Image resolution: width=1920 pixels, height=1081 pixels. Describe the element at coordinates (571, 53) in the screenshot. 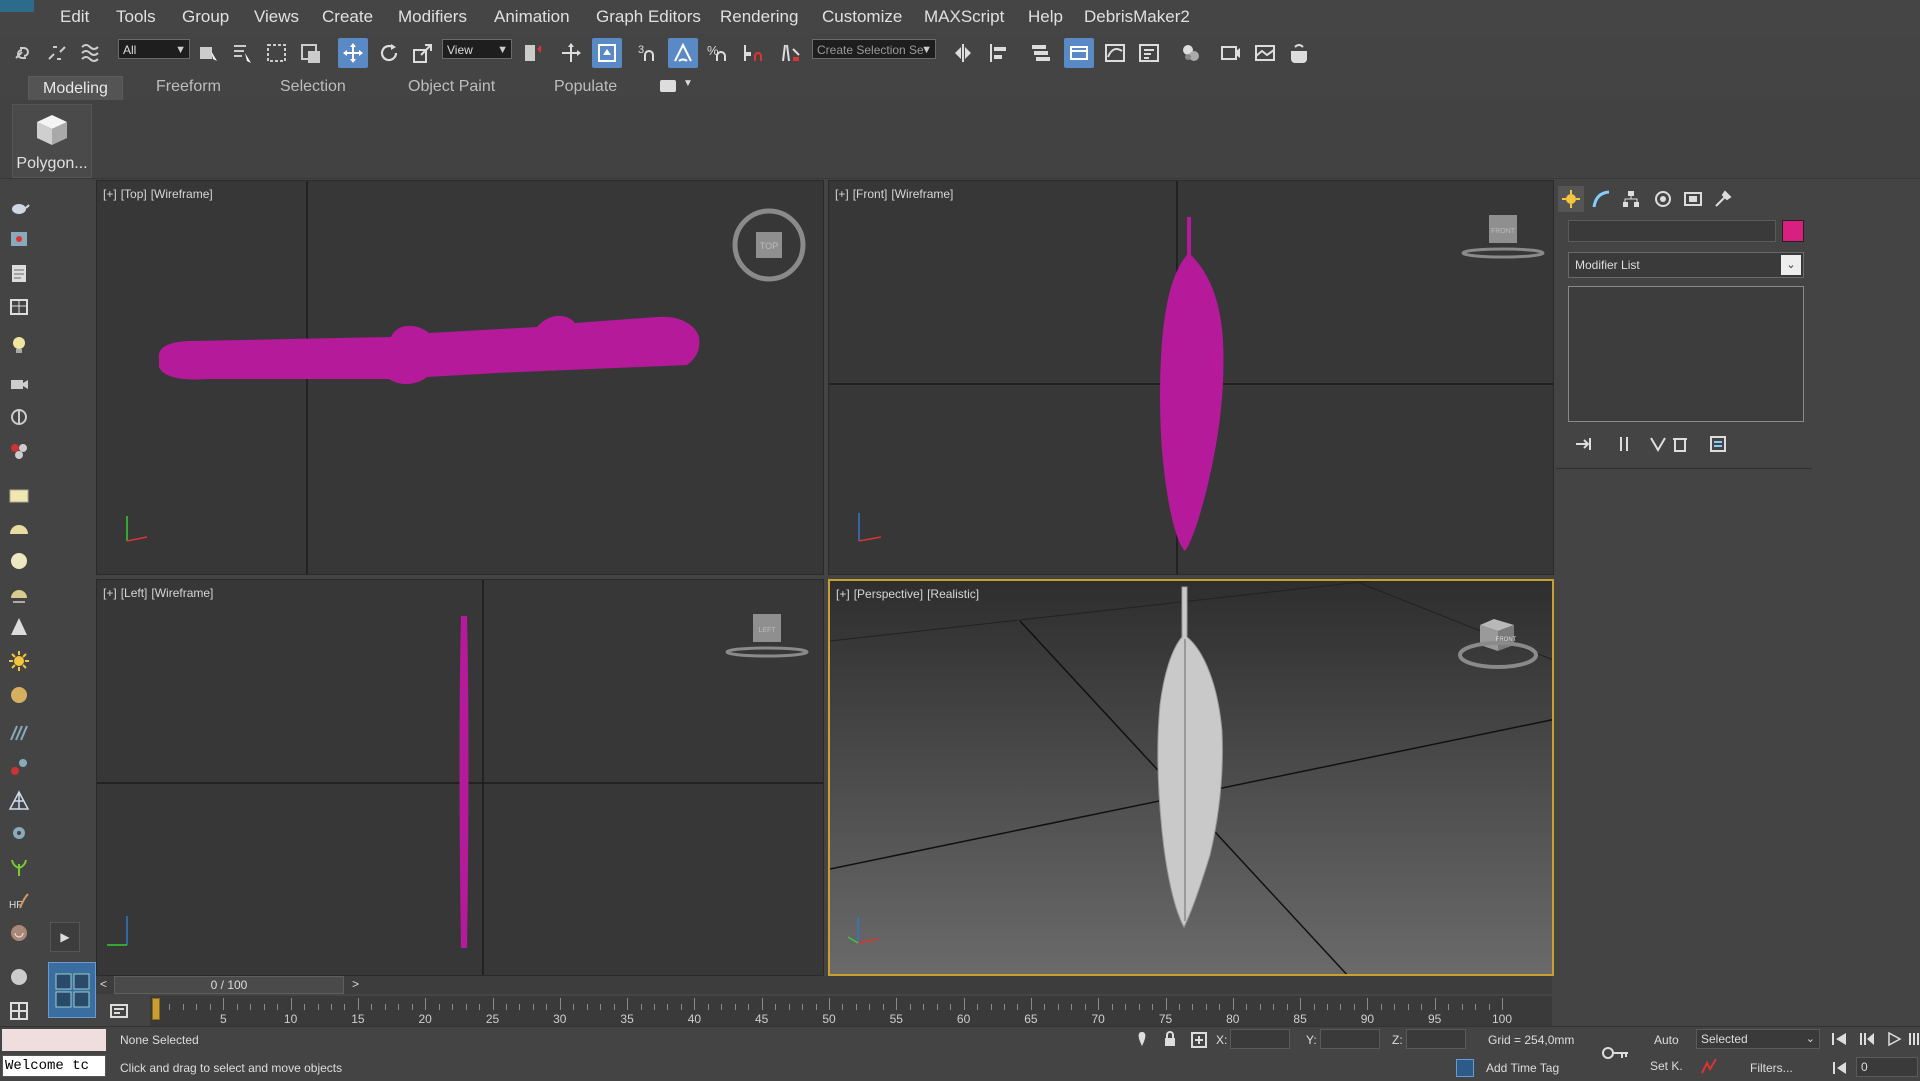

I see `manipulate-icon` at that location.